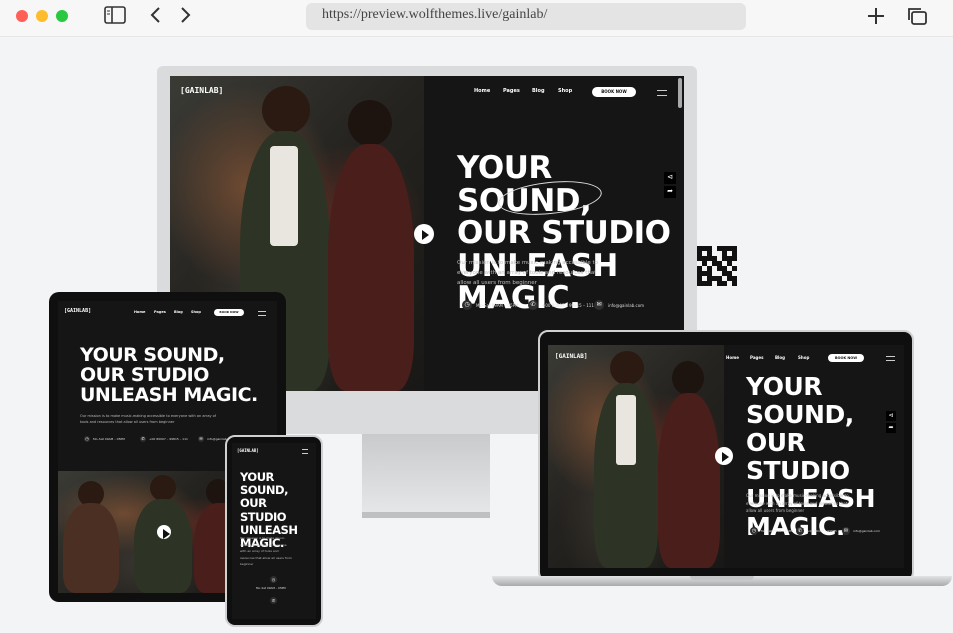 This screenshot has height=633, width=953. I want to click on laptop-contact-phone: ✆ +00 80007 – 99815 – 111, so click(821, 531).